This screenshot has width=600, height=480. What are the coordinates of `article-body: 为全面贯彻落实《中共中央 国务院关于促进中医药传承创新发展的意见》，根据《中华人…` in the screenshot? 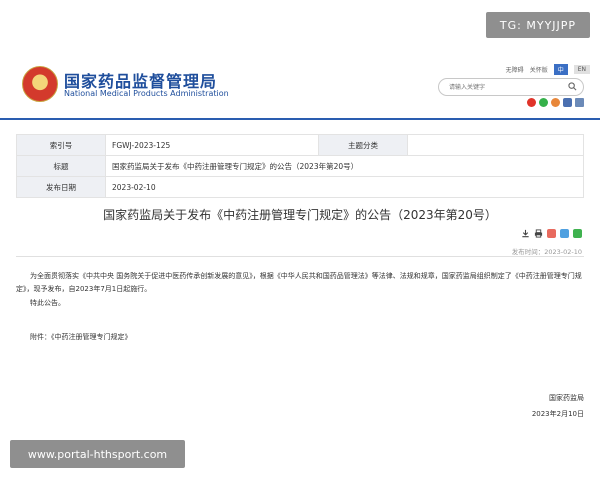 It's located at (299, 290).